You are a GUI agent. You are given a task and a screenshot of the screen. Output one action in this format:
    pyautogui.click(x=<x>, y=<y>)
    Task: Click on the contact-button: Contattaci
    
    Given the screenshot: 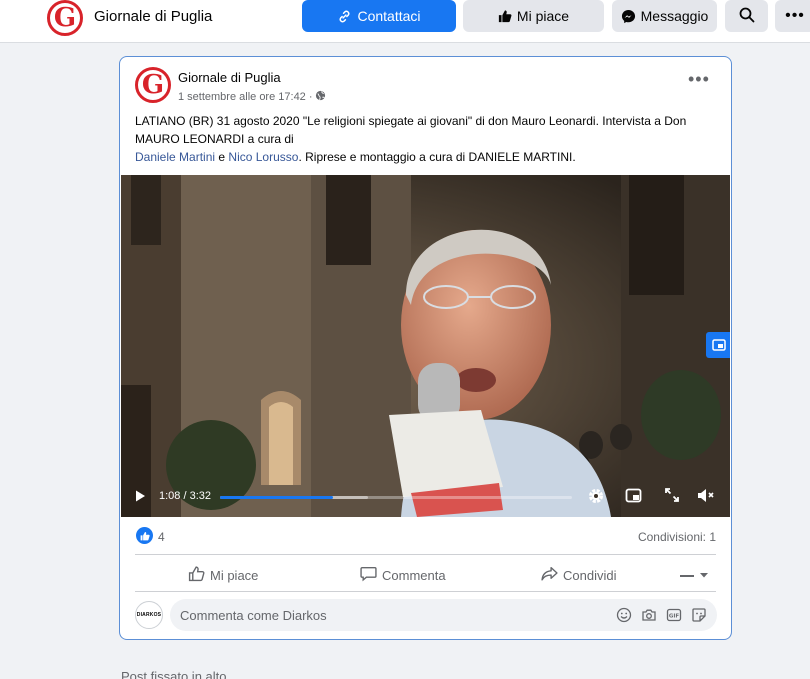 What is the action you would take?
    pyautogui.click(x=379, y=16)
    